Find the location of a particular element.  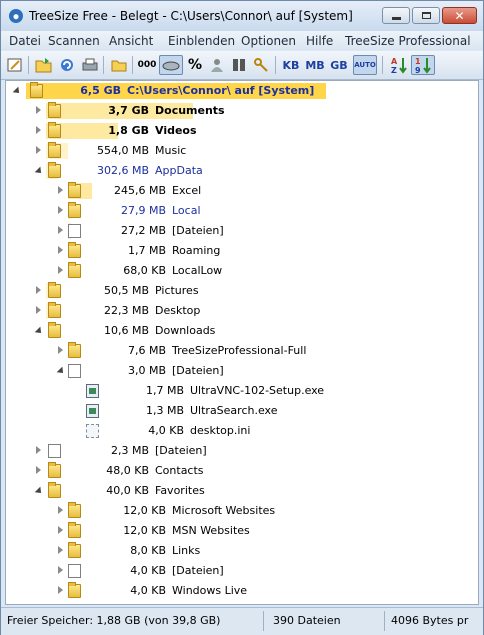

users-icon is located at coordinates (217, 65).